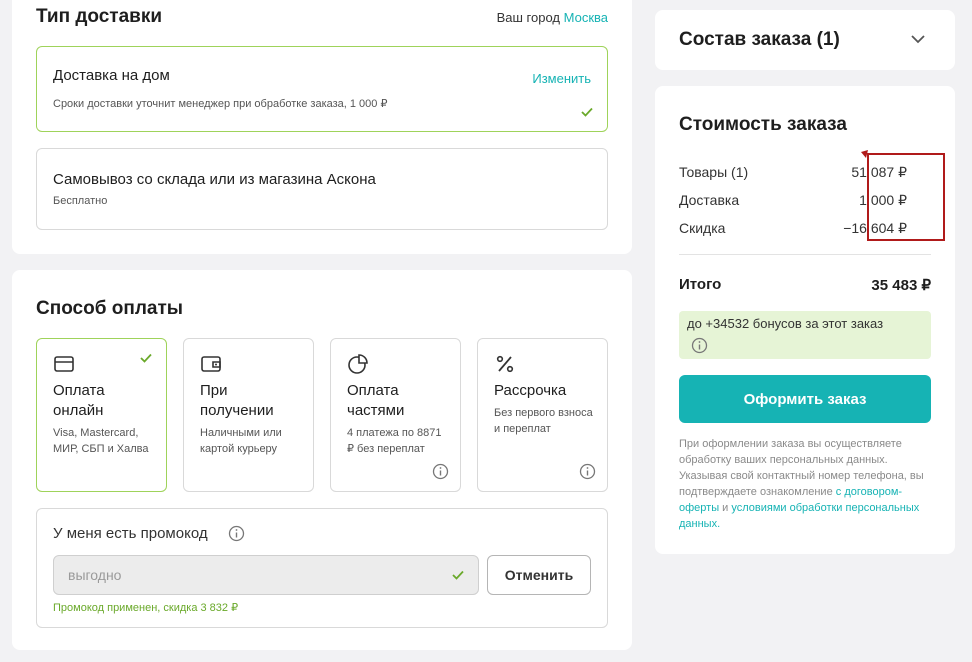 Image resolution: width=972 pixels, height=662 pixels. Describe the element at coordinates (700, 284) in the screenshot. I see `total-label: Итого` at that location.